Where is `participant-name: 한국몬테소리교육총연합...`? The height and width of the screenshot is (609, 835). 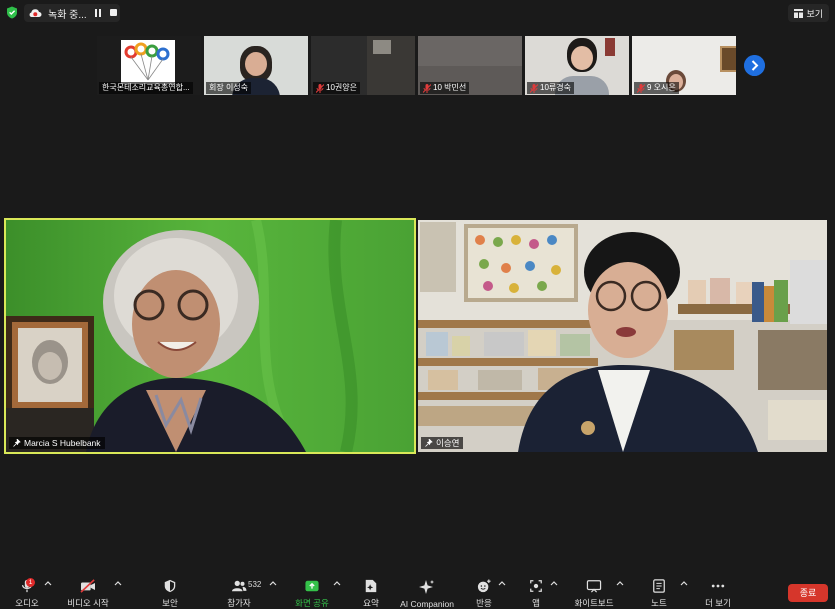
participant-name: 한국몬테소리교육총연합... is located at coordinates (146, 87).